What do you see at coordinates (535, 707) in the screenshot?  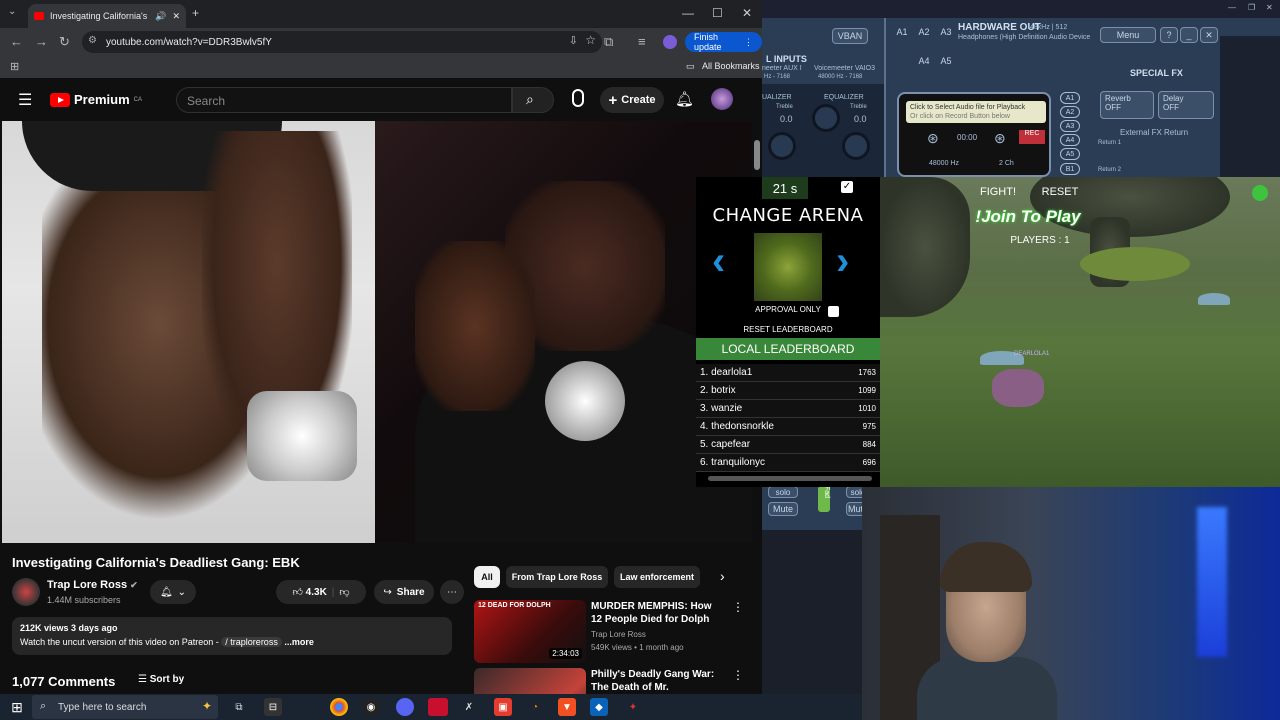 I see `blender-icon: ◔` at bounding box center [535, 707].